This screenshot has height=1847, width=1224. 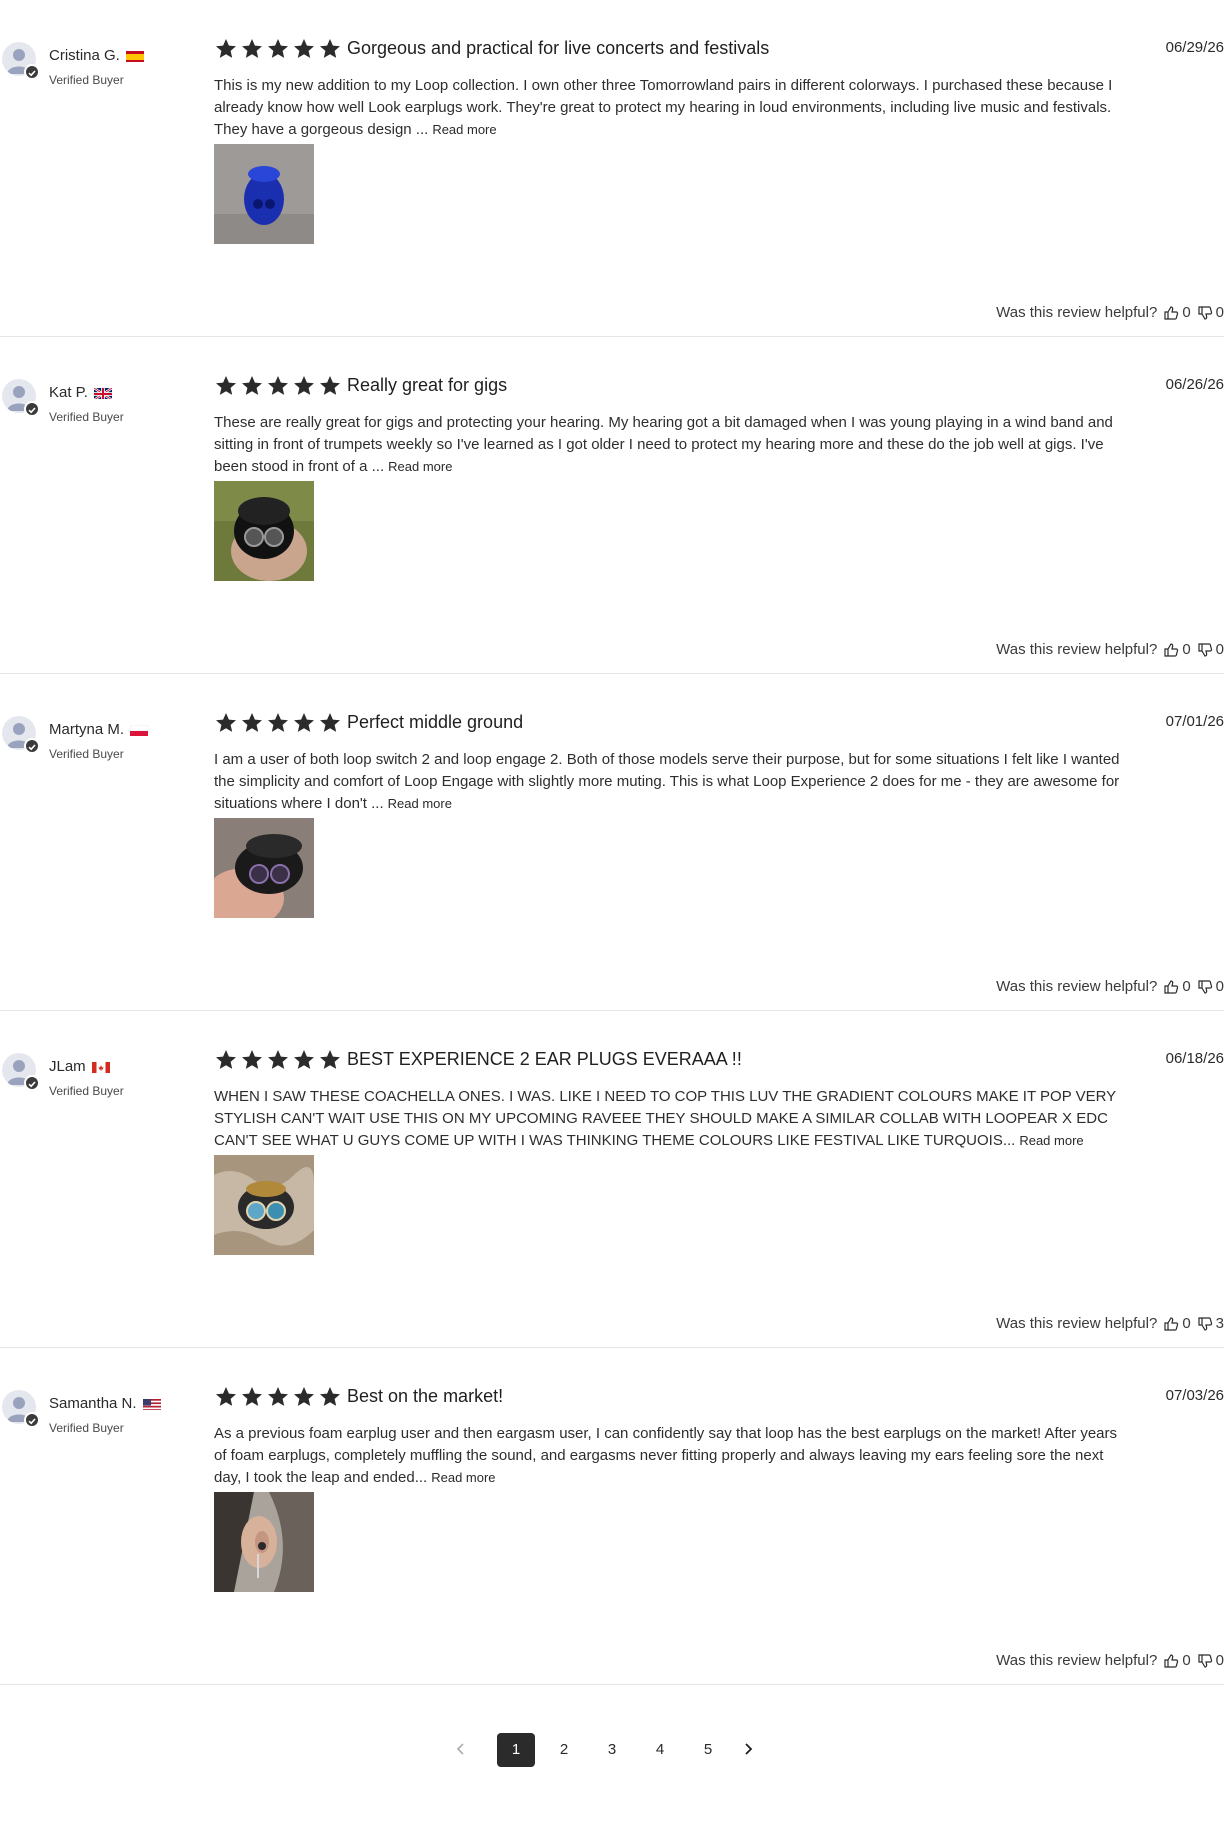 I want to click on page-5-button: 5, so click(x=708, y=1750).